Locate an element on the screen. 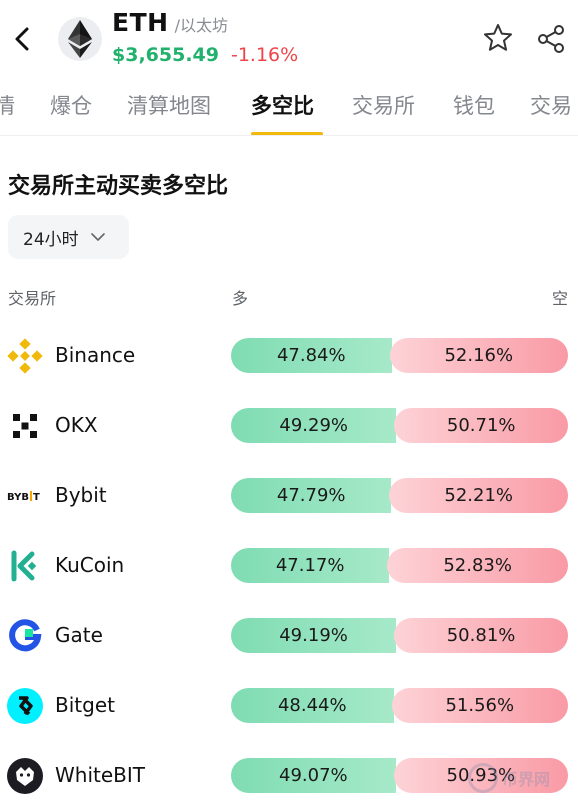 Image resolution: width=578 pixels, height=803 pixels. tab-bar: 情 爆仓 清算地图 多空比 交易所 钱包 交易 is located at coordinates (289, 108).